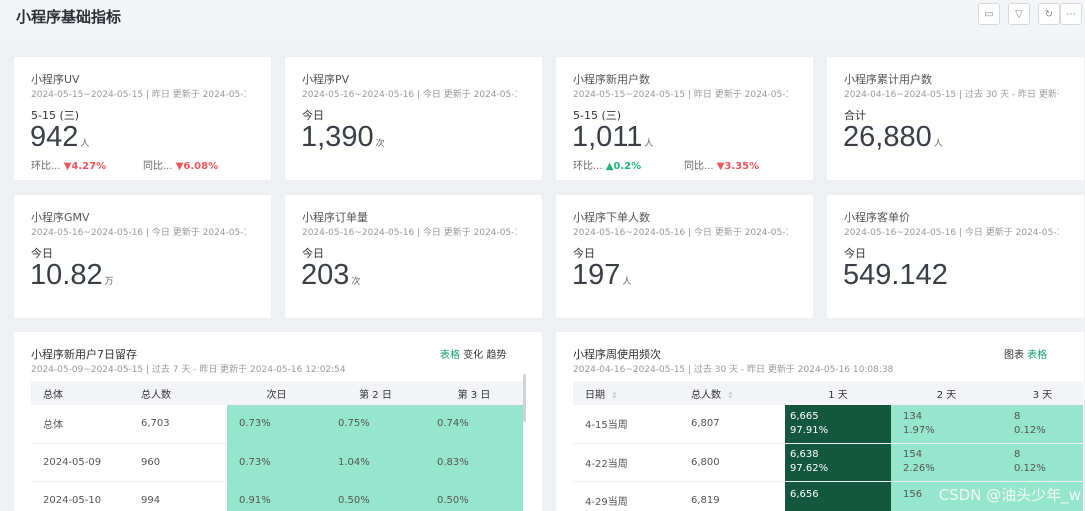  I want to click on table-row: 2024-05-10 994 0.91% 0.50% 0.50%, so click(277, 496).